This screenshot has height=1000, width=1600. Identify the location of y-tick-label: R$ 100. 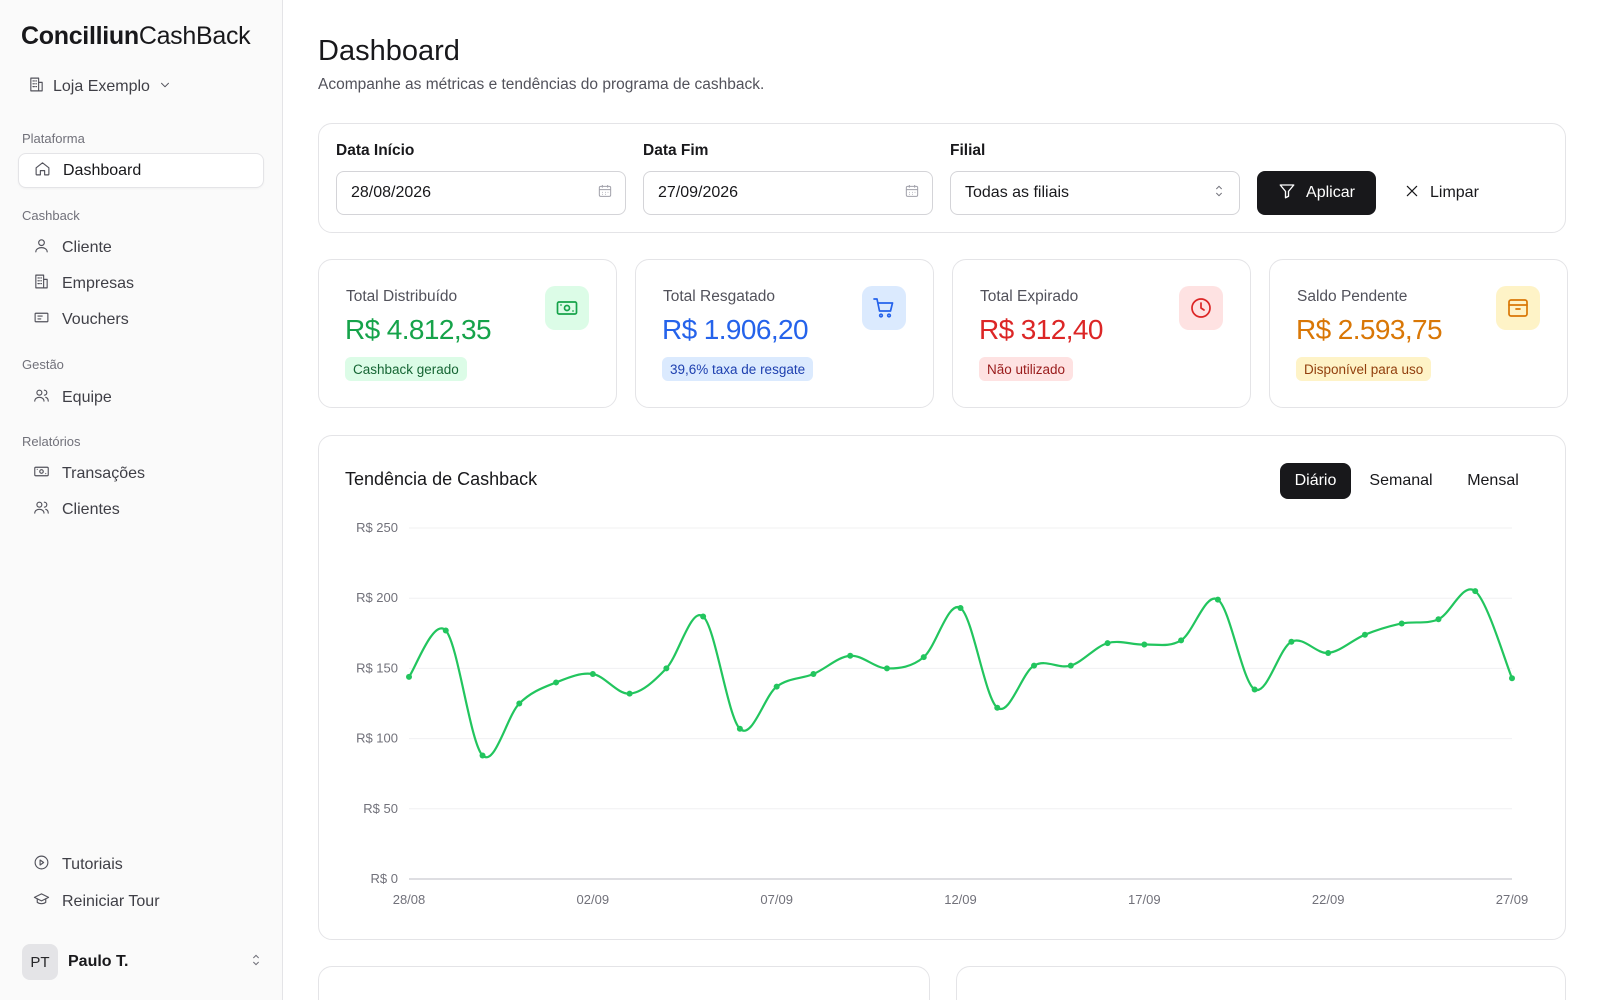
(377, 738).